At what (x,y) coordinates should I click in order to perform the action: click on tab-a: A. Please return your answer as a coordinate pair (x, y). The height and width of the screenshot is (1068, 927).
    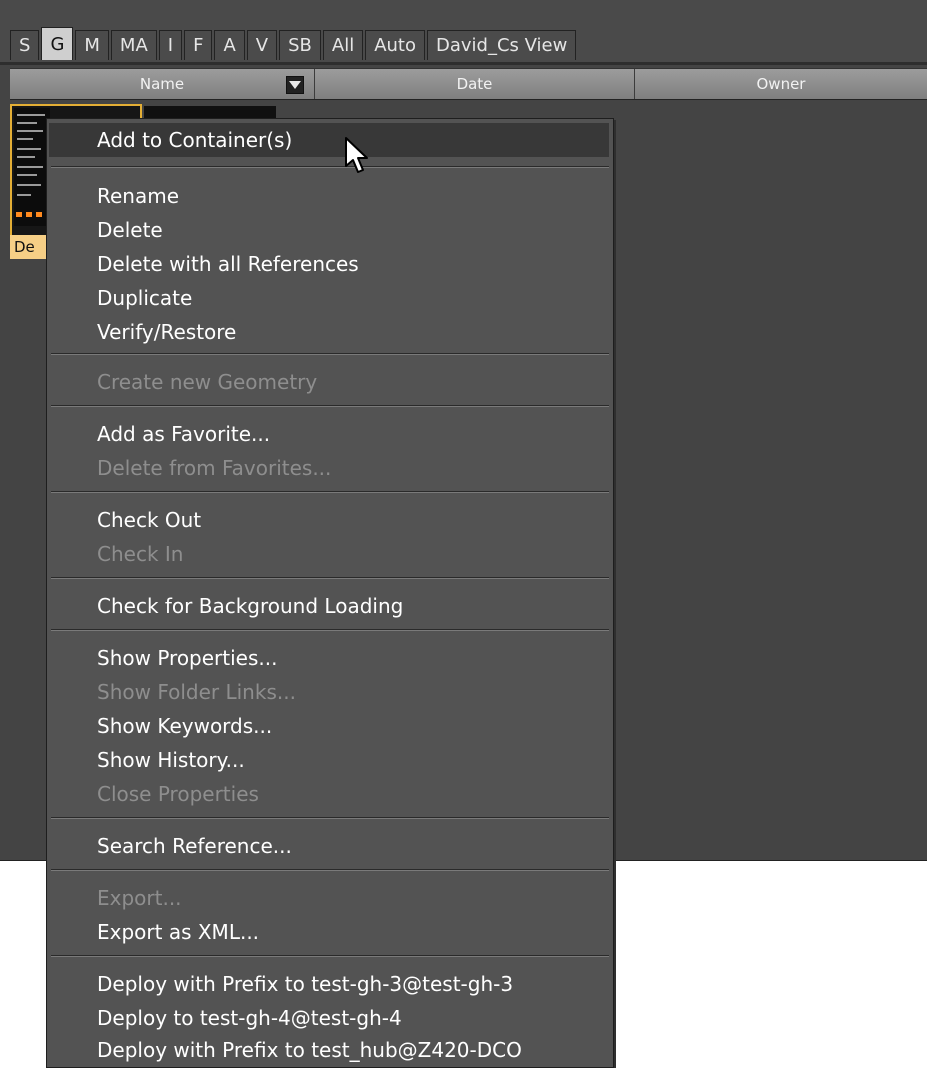
    Looking at the image, I should click on (229, 45).